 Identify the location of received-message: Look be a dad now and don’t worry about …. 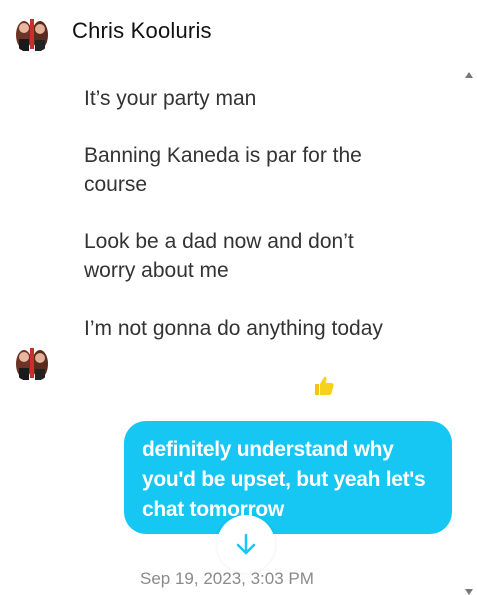
(234, 256).